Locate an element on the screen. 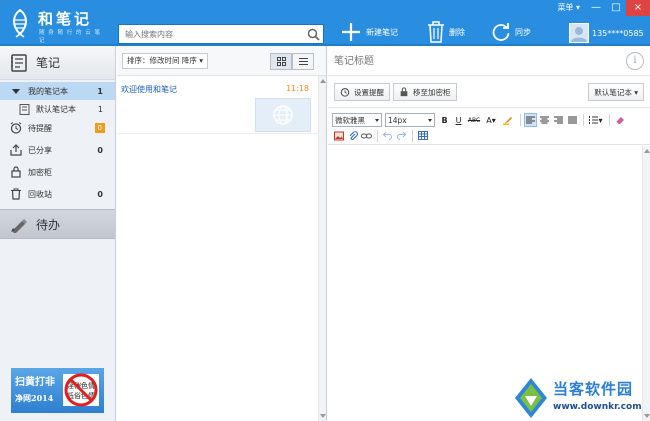 The image size is (650, 421). todo-header-label: 待办 is located at coordinates (48, 224).